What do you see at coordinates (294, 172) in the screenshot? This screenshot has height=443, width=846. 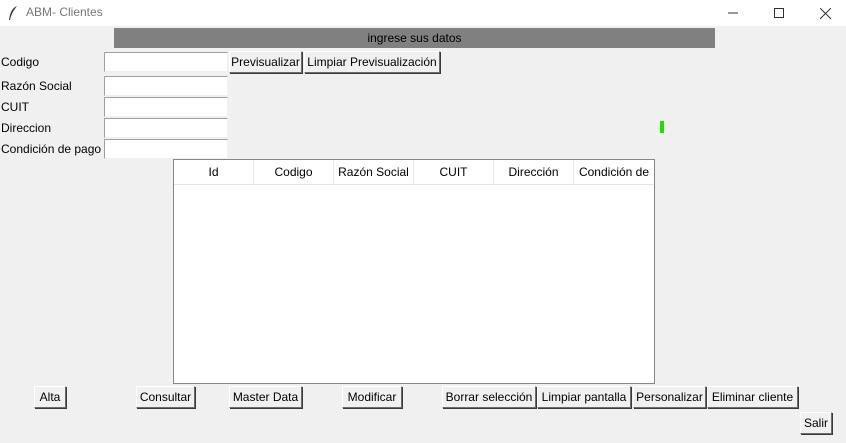 I see `column-header-codigo: Codigo` at bounding box center [294, 172].